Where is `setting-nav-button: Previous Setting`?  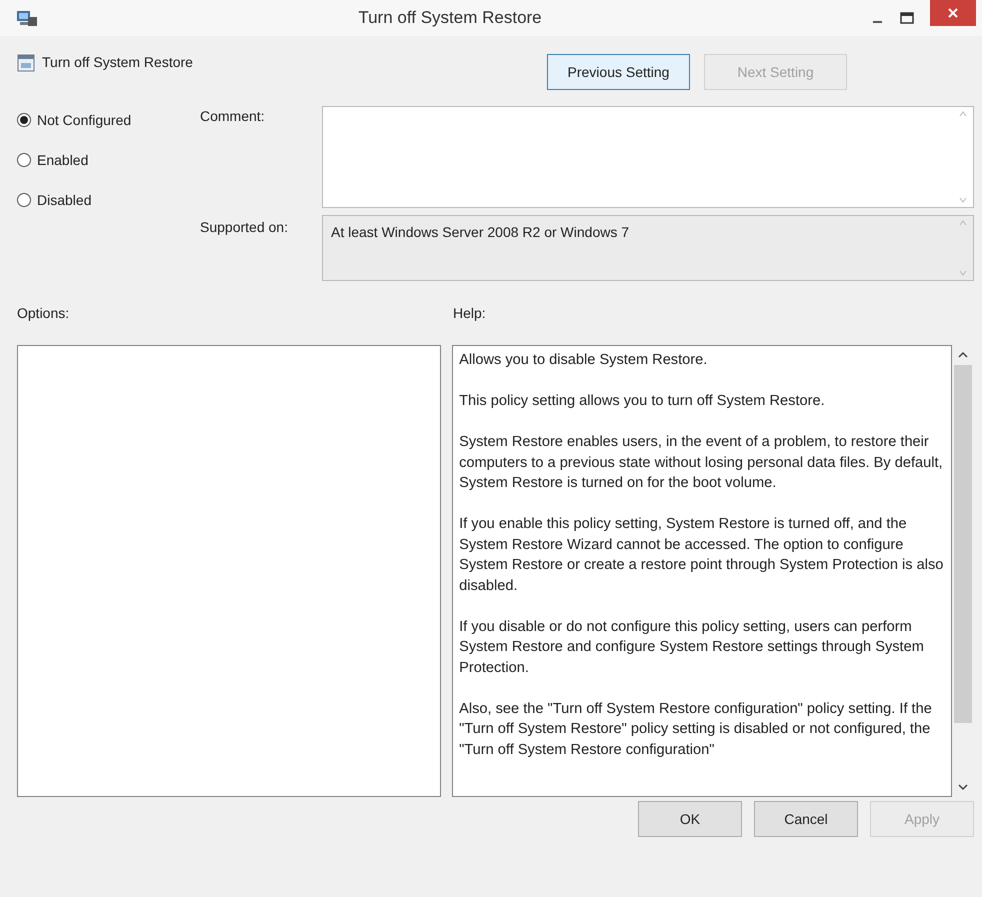
setting-nav-button: Previous Setting is located at coordinates (618, 72).